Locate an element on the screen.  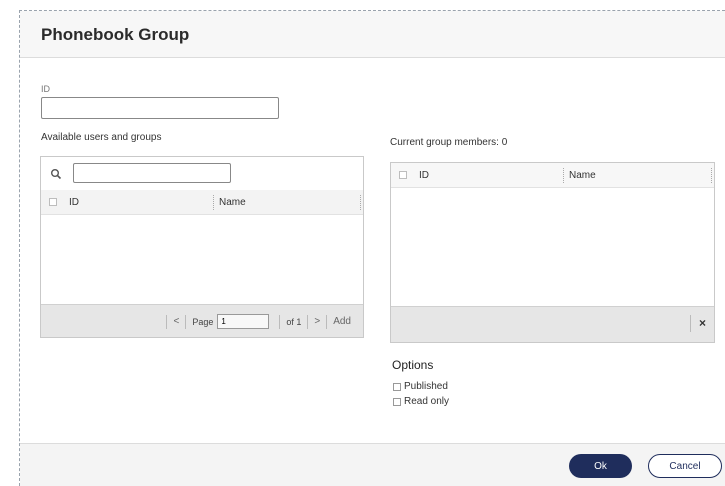
published-option: Published is located at coordinates (420, 386).